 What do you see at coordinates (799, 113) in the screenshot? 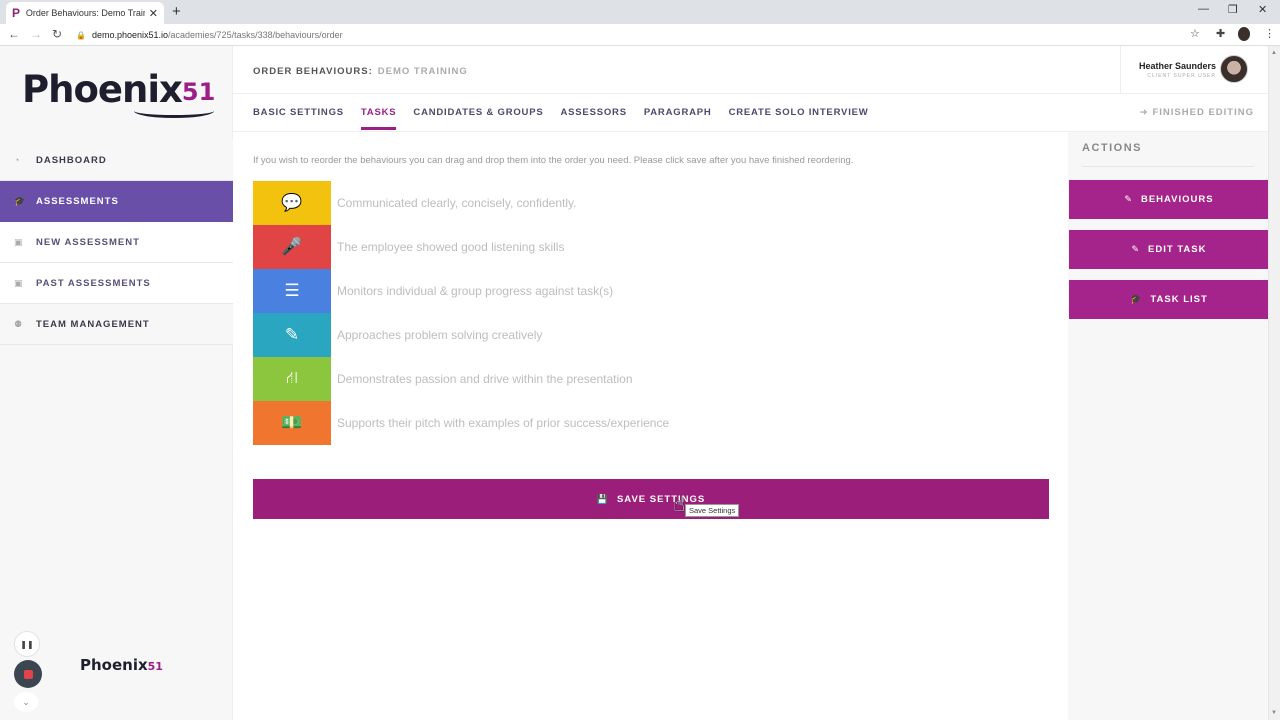
I see `tab-create-solo-interview: CREATE SOLO INTERVIEW` at bounding box center [799, 113].